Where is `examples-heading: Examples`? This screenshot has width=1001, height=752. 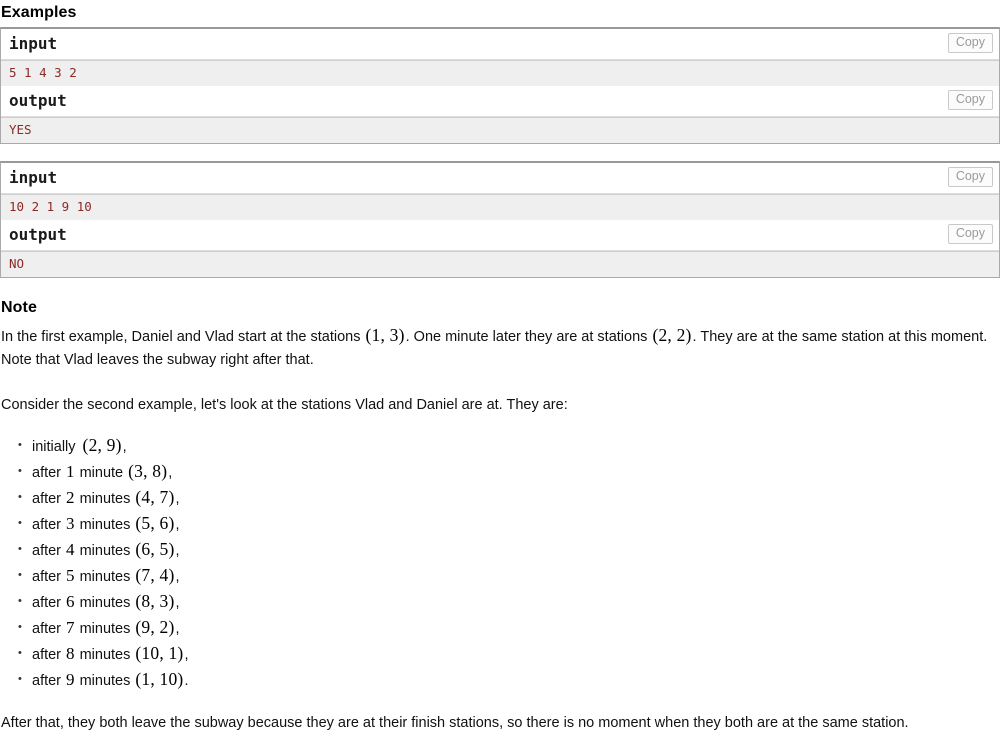 examples-heading: Examples is located at coordinates (39, 12).